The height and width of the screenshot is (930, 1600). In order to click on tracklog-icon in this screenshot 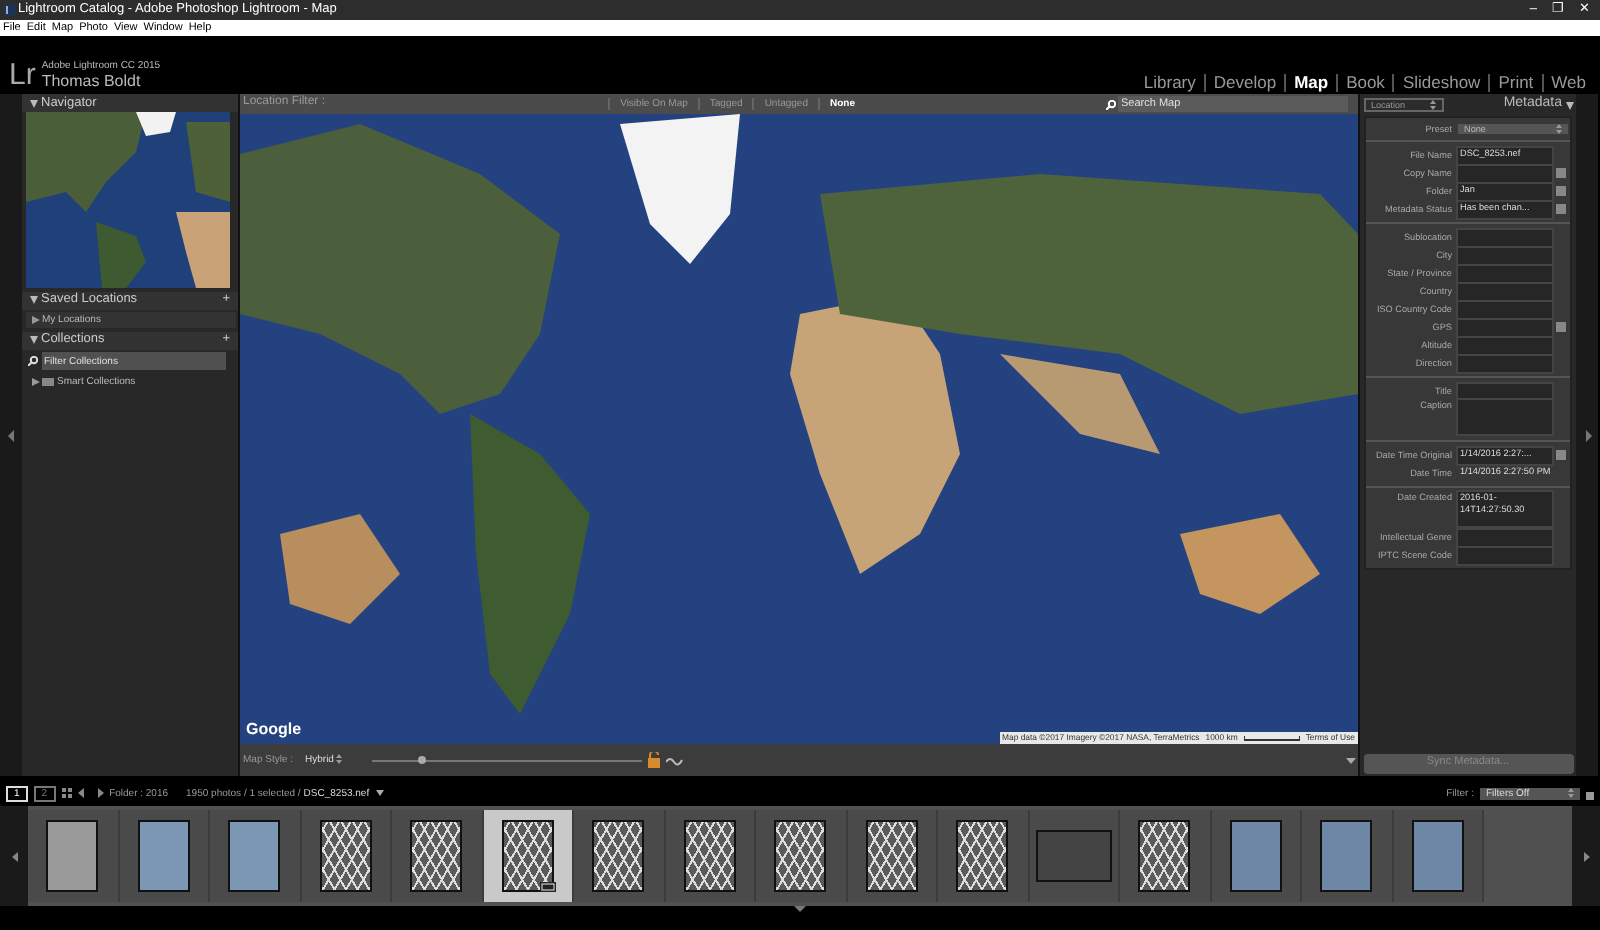, I will do `click(676, 760)`.